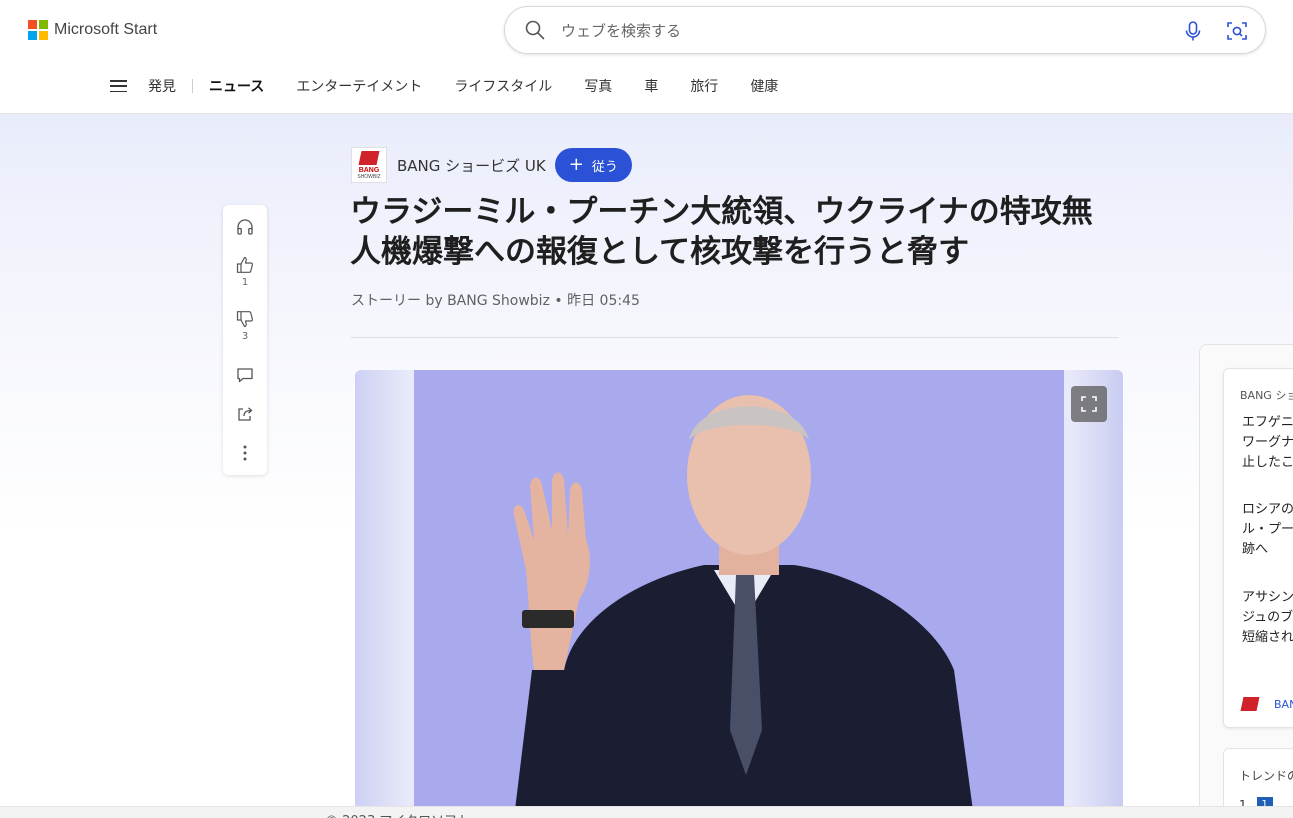 This screenshot has width=1293, height=818. Describe the element at coordinates (1266, 776) in the screenshot. I see `trending-title: トレンドの` at that location.